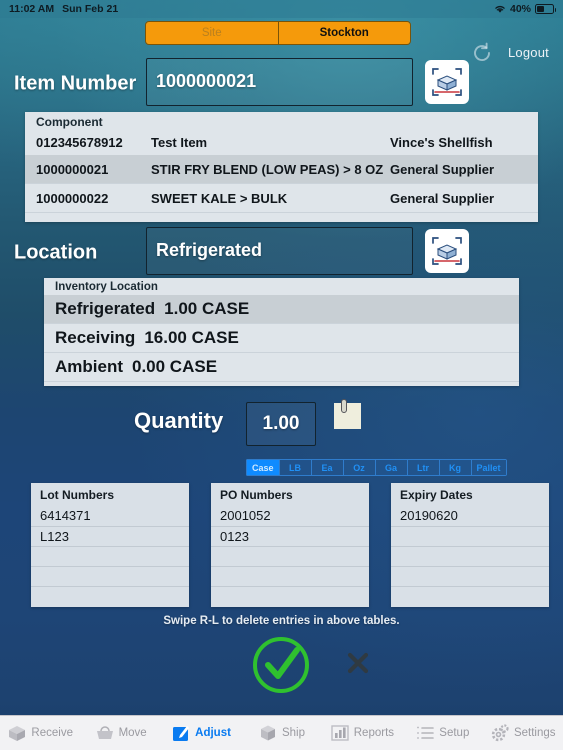 This screenshot has width=563, height=750. I want to click on list-item: 20190620, so click(470, 516).